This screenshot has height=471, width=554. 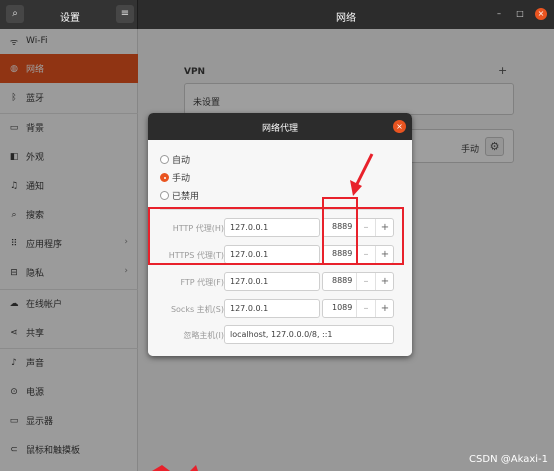 I want to click on ignore-hosts-input: localhost, 127.0.0.0/8, ::1, so click(x=309, y=334).